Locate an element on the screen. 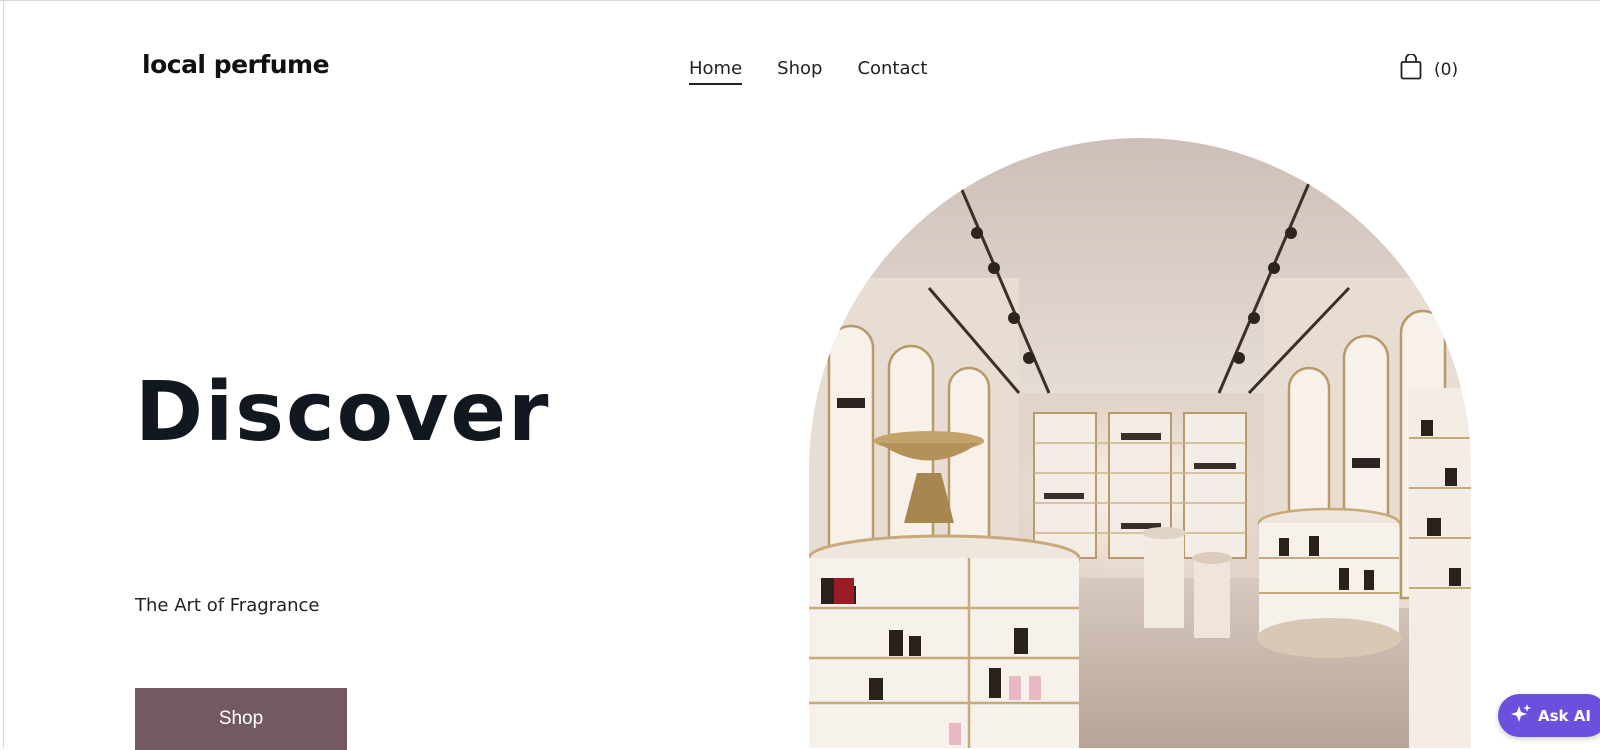  site-logo: local perfume is located at coordinates (236, 64).